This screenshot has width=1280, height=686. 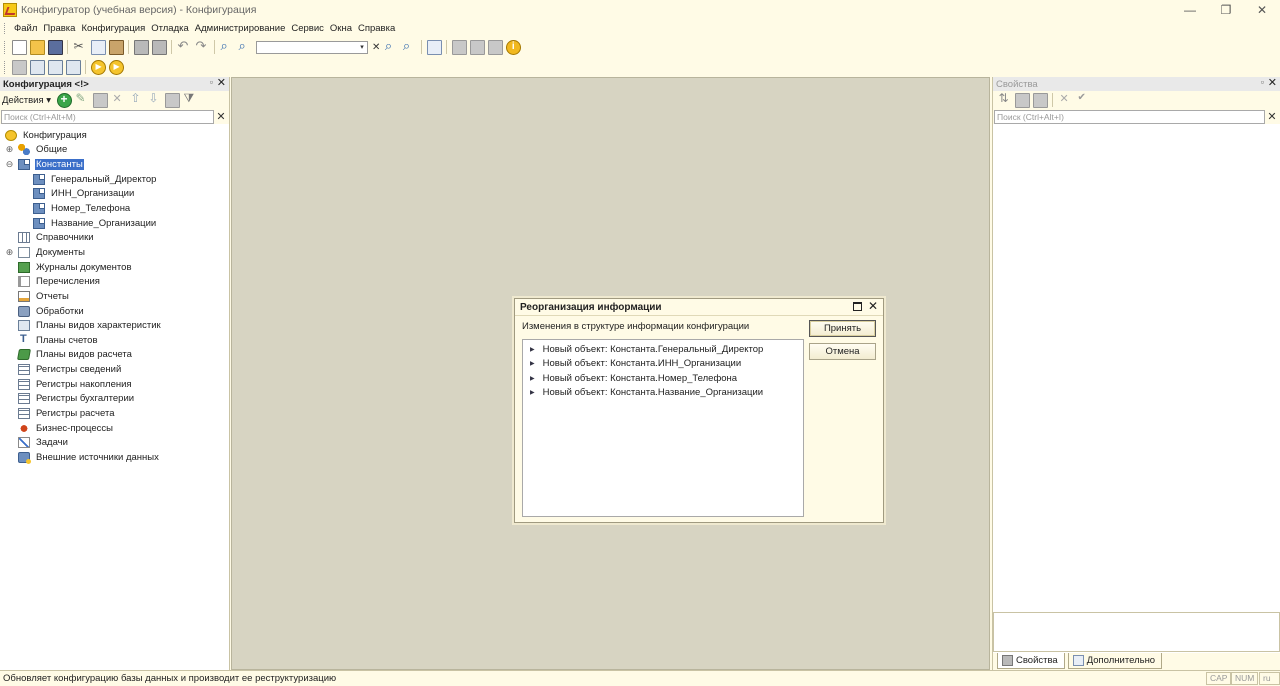 I want to click on db-config-icon, so click(x=37, y=67).